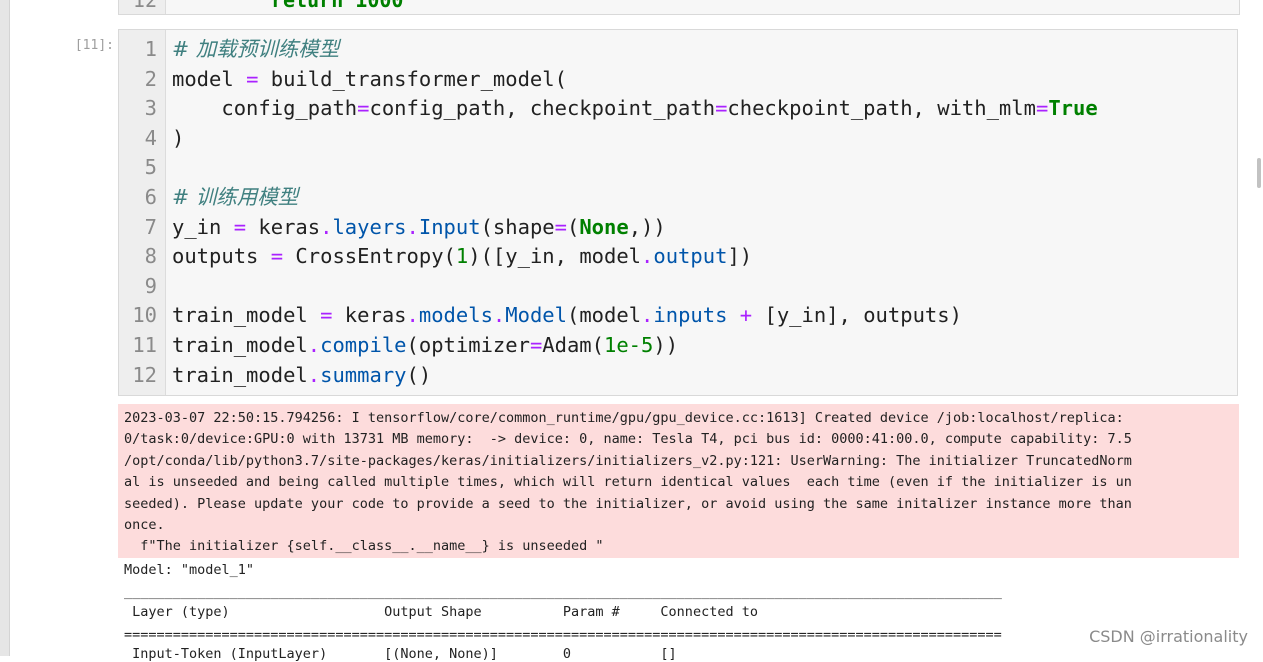 The image size is (1263, 662). What do you see at coordinates (857, 315) in the screenshot?
I see `code-token: [y_in], outputs)` at bounding box center [857, 315].